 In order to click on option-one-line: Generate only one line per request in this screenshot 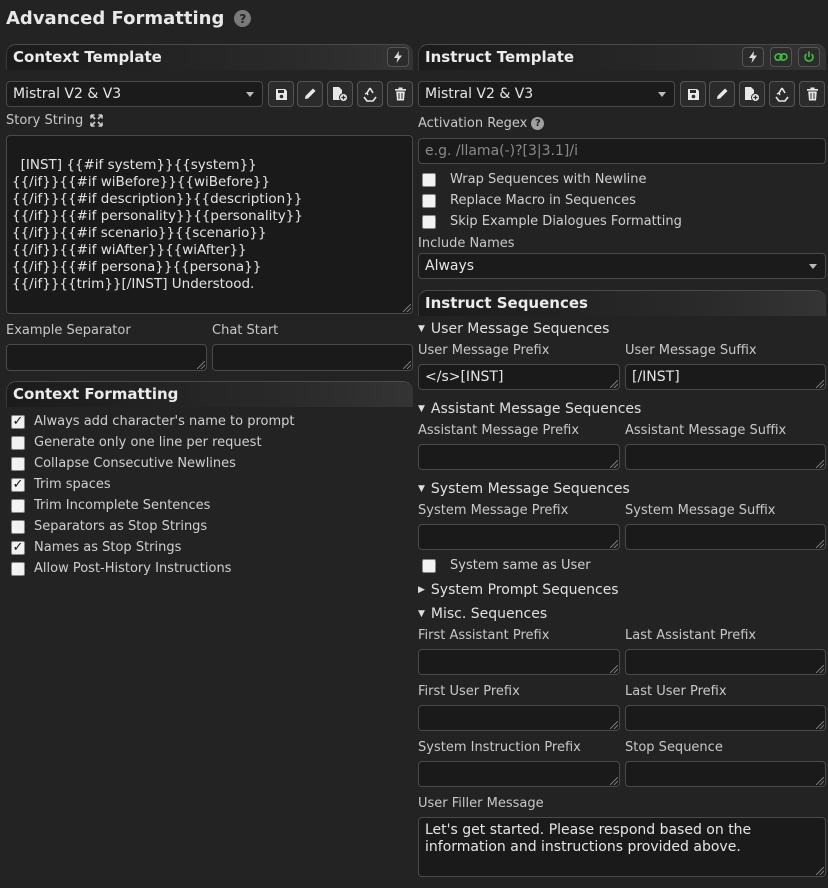, I will do `click(153, 442)`.